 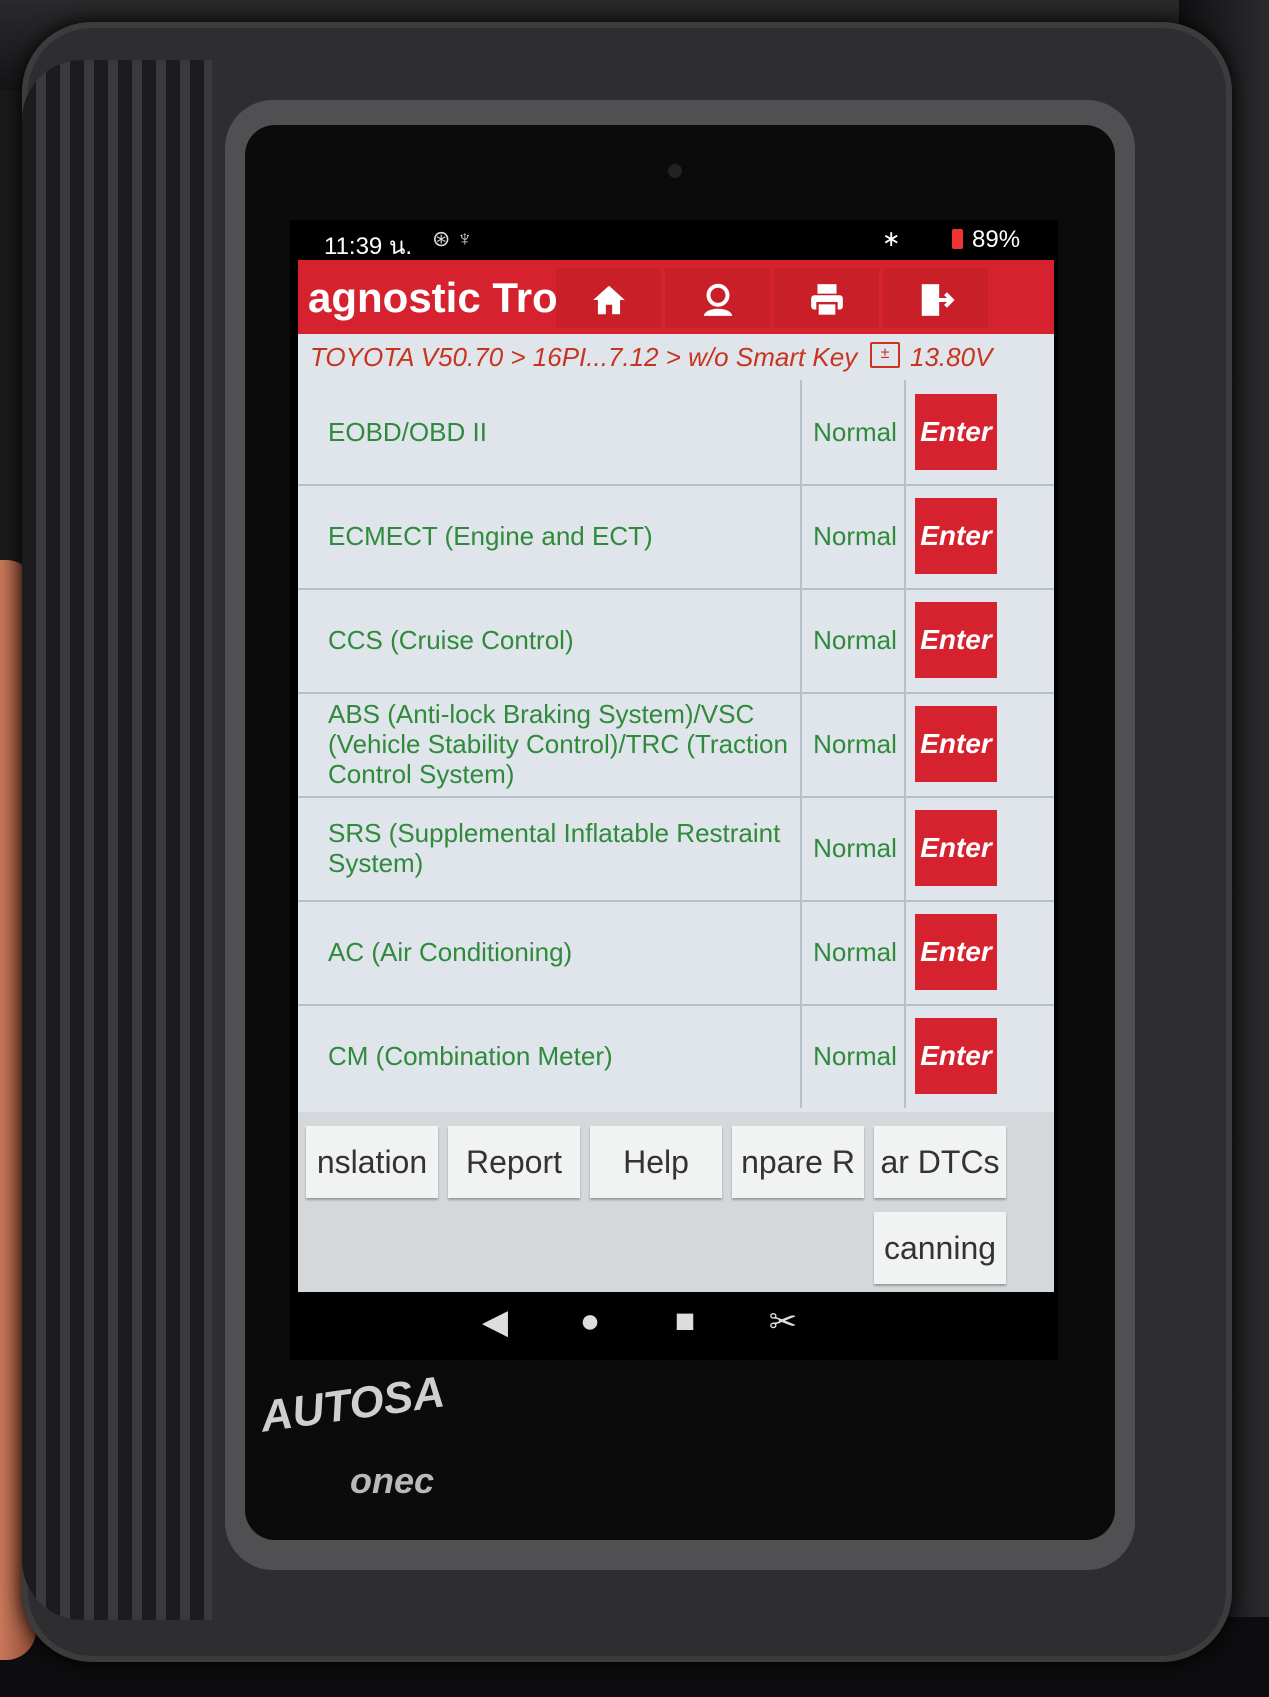 I want to click on system-row: EOBD/OBD II Normal Enter, so click(x=676, y=433).